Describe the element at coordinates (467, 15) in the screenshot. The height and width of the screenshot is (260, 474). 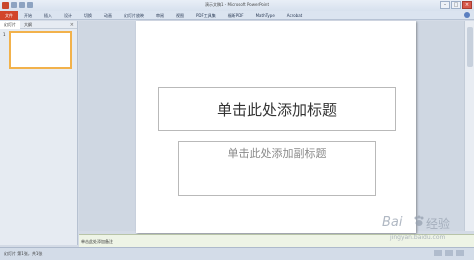
I see `help-icon` at that location.